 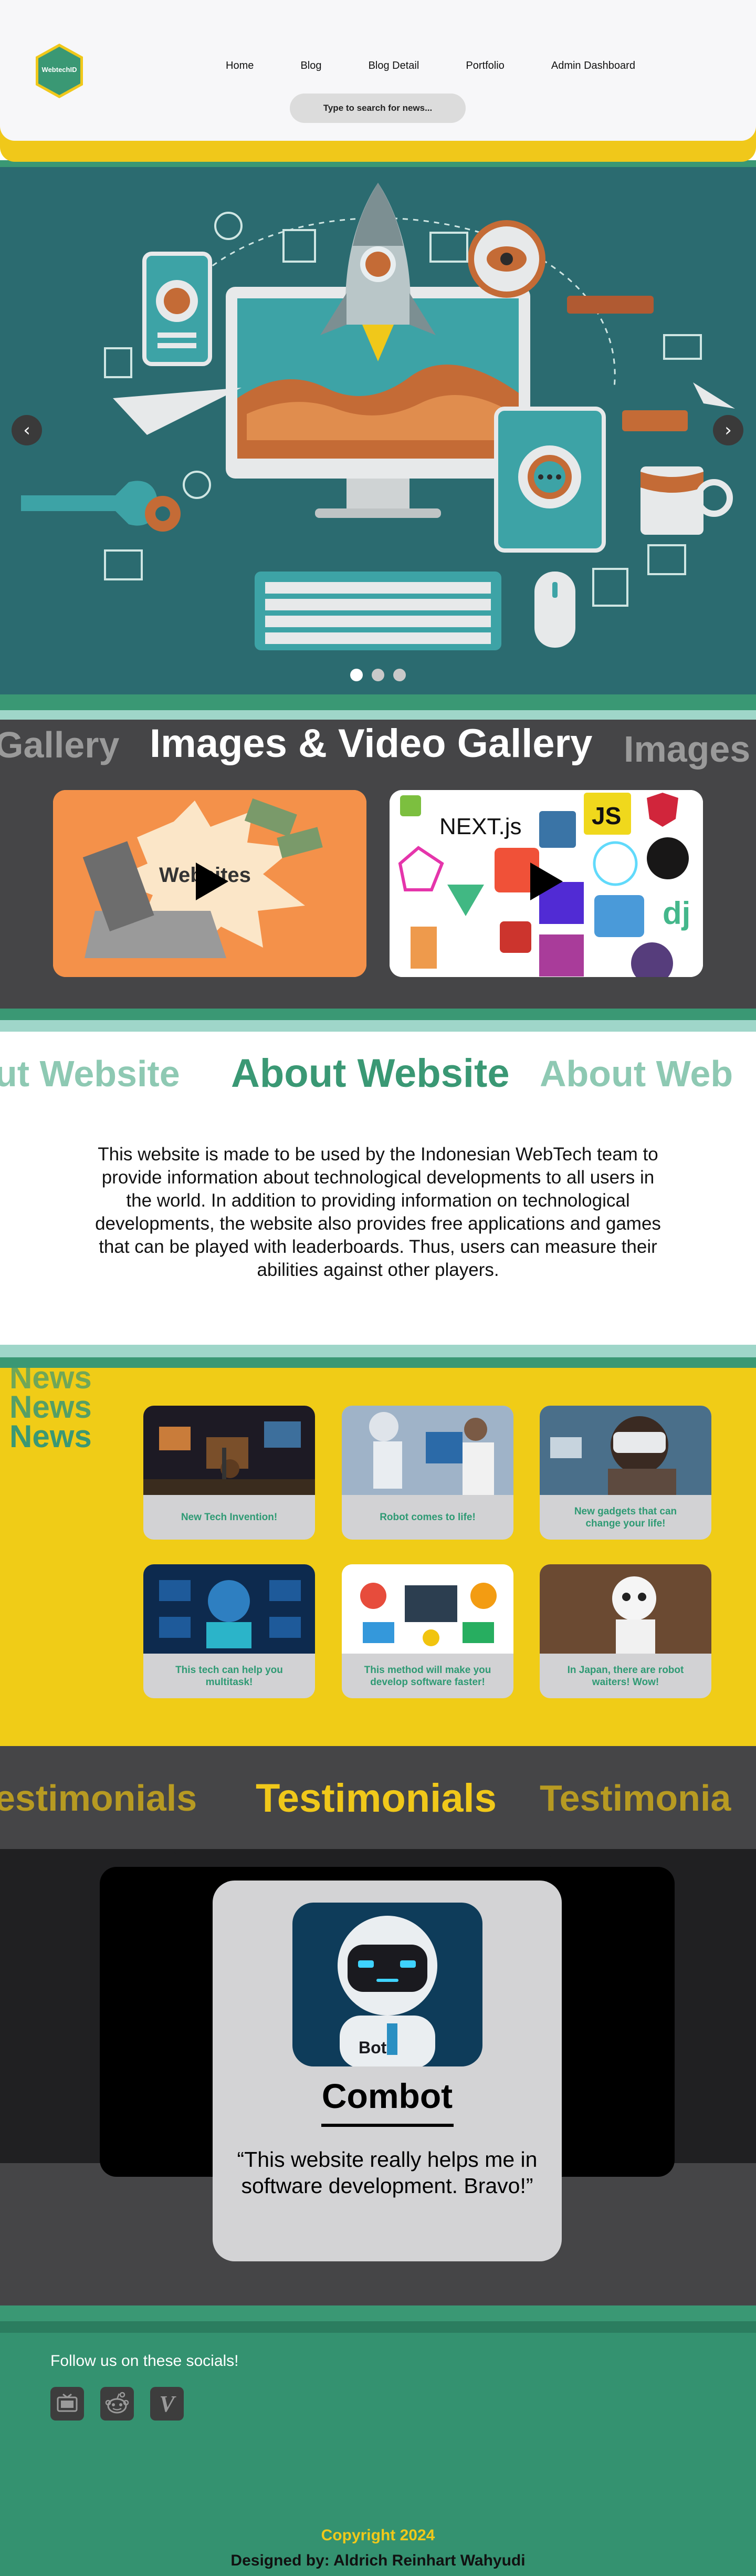 I want to click on news-image-robot, so click(x=427, y=1450).